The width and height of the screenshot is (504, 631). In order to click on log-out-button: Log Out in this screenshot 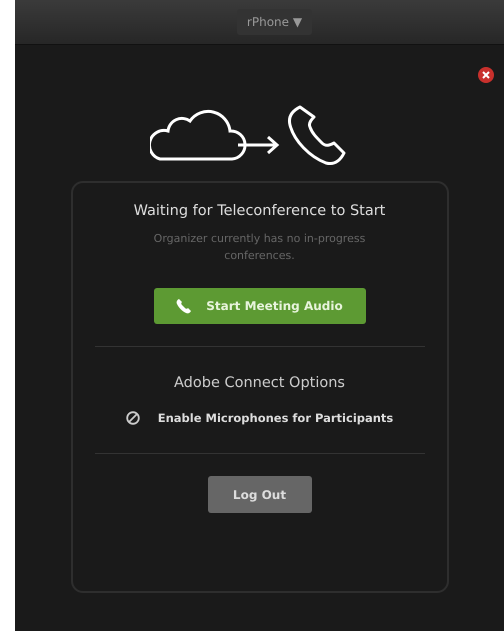, I will do `click(260, 494)`.